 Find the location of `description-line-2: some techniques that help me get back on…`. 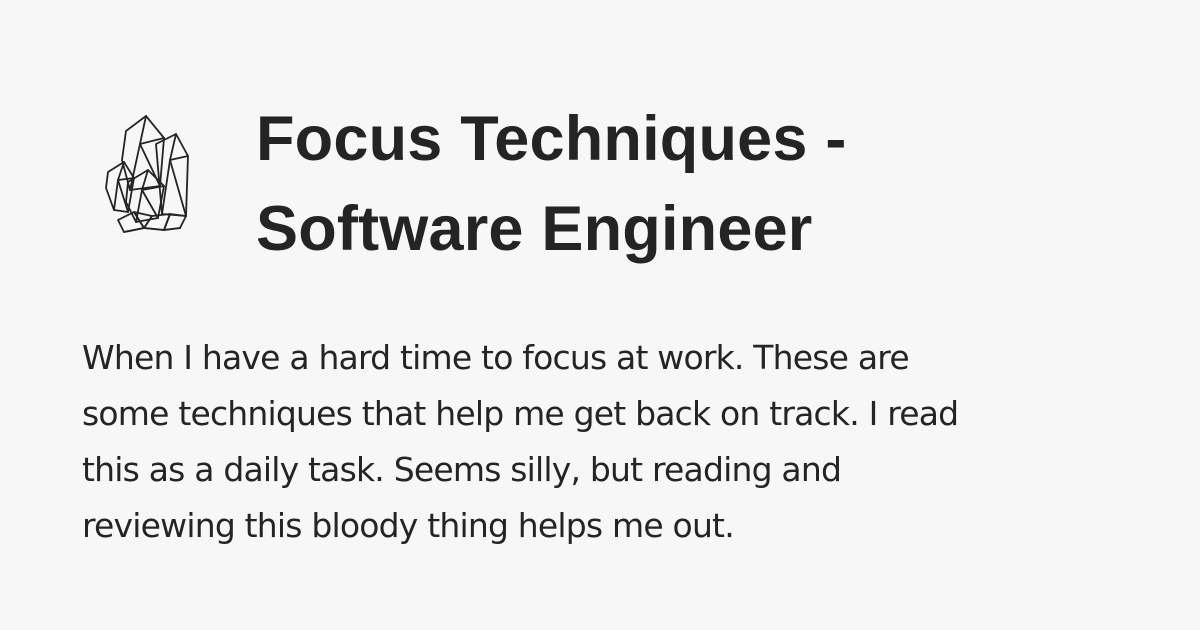

description-line-2: some techniques that help me get back on… is located at coordinates (520, 413).